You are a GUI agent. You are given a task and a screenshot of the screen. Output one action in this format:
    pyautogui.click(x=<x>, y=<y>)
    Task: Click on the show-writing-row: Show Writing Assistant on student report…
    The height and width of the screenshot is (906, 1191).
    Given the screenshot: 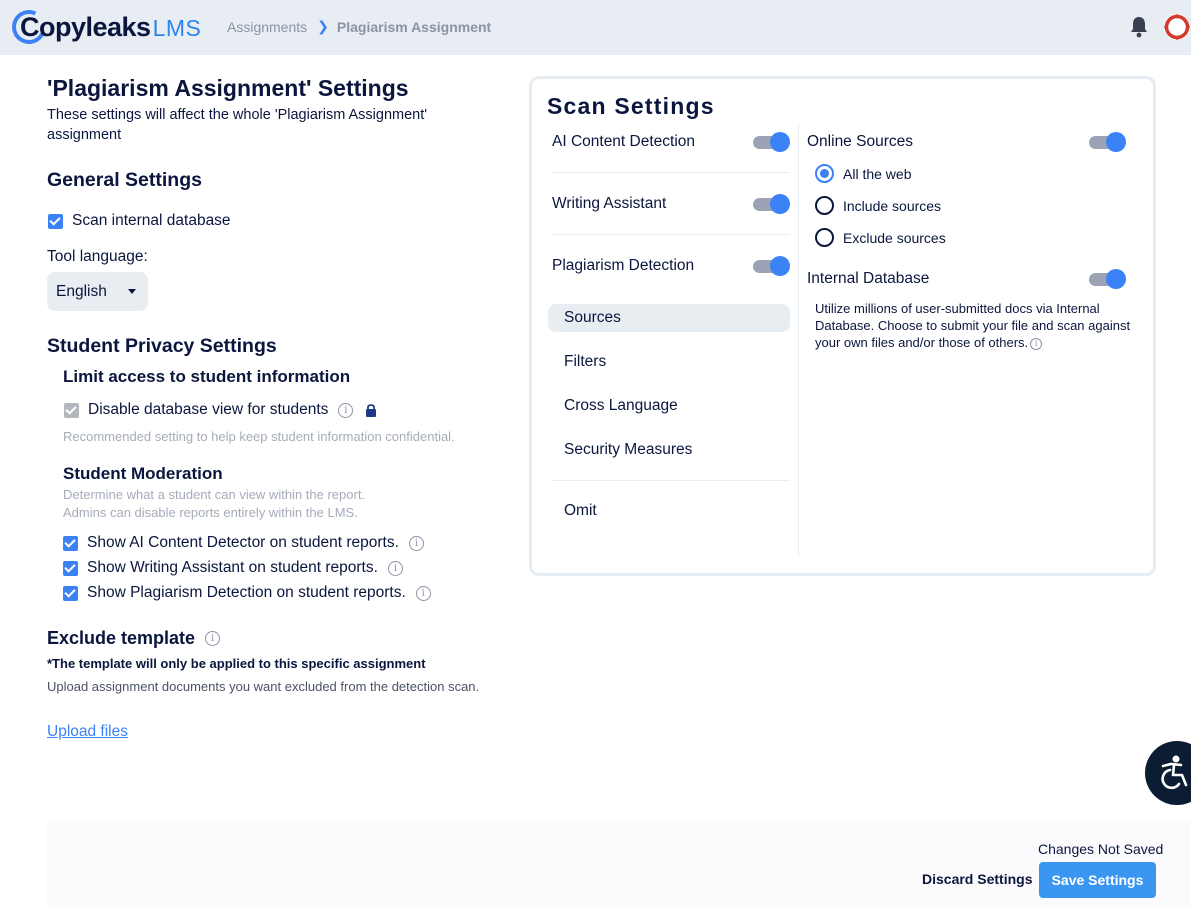 What is the action you would take?
    pyautogui.click(x=233, y=568)
    